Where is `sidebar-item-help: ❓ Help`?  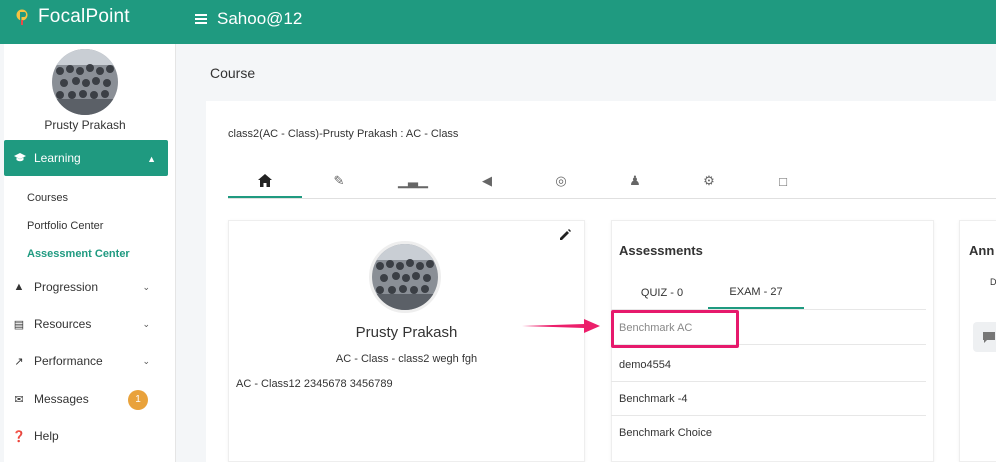 sidebar-item-help: ❓ Help is located at coordinates (86, 436).